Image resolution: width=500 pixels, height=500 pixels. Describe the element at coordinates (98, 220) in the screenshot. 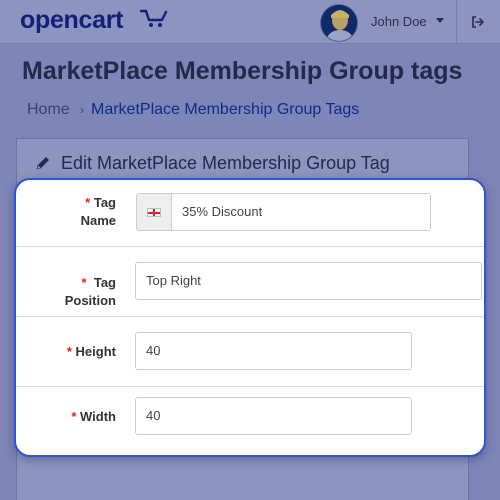

I see `tag-name-label-line2: Name` at that location.